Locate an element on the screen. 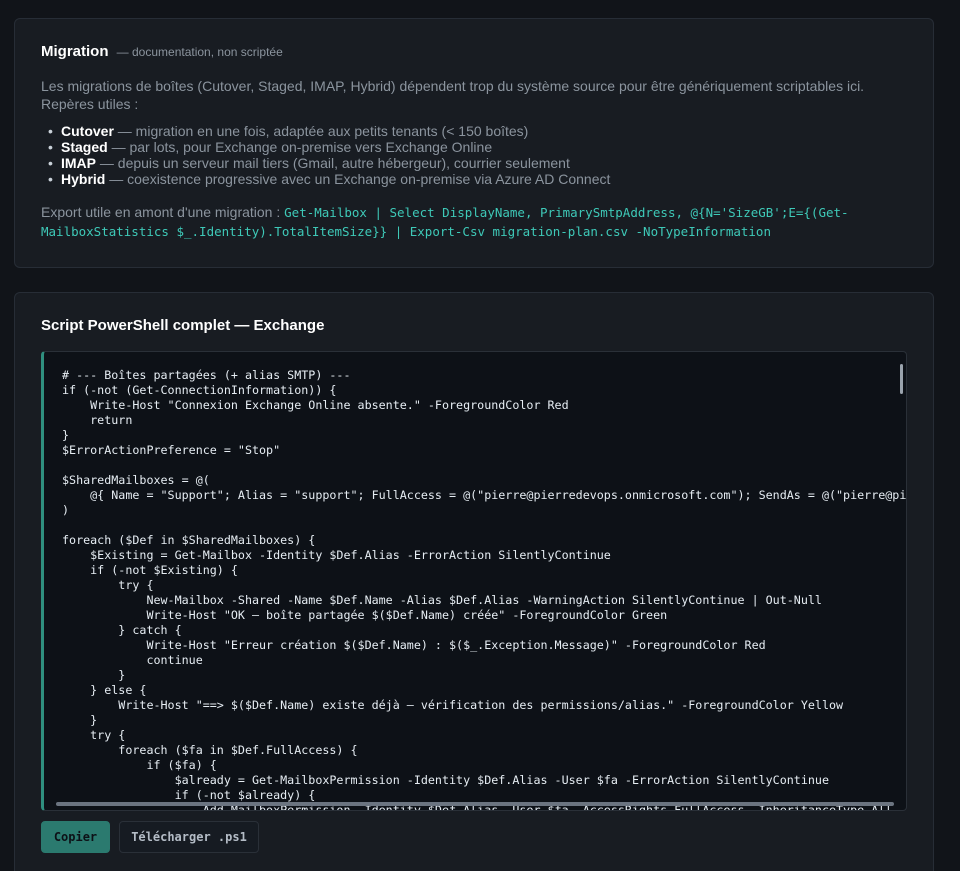 This screenshot has height=871, width=960. method-name: IMAP is located at coordinates (78, 163).